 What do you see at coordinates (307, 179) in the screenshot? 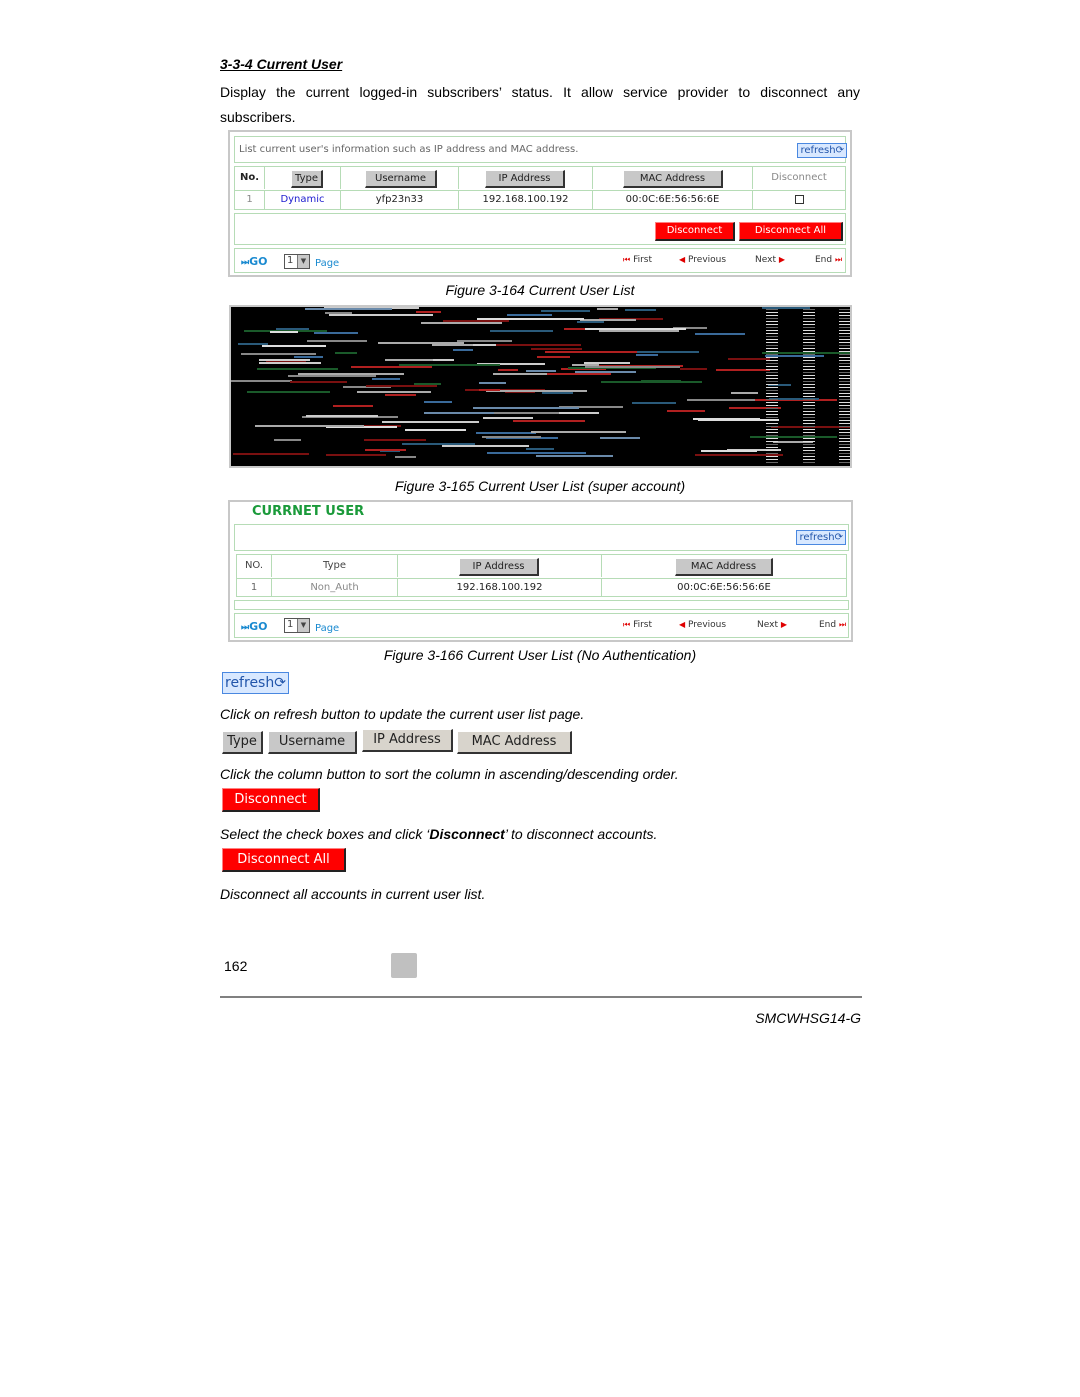
I see `sort-type-button: Type` at bounding box center [307, 179].